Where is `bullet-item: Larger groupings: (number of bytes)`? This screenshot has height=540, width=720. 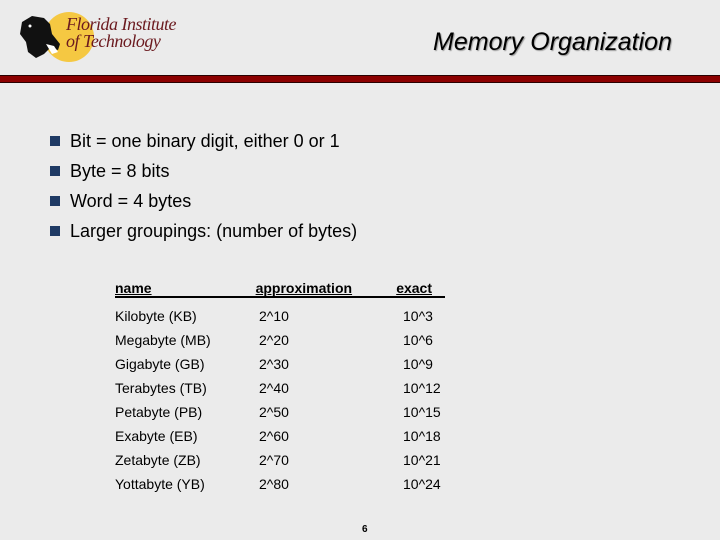
bullet-item: Larger groupings: (number of bytes) is located at coordinates (203, 231).